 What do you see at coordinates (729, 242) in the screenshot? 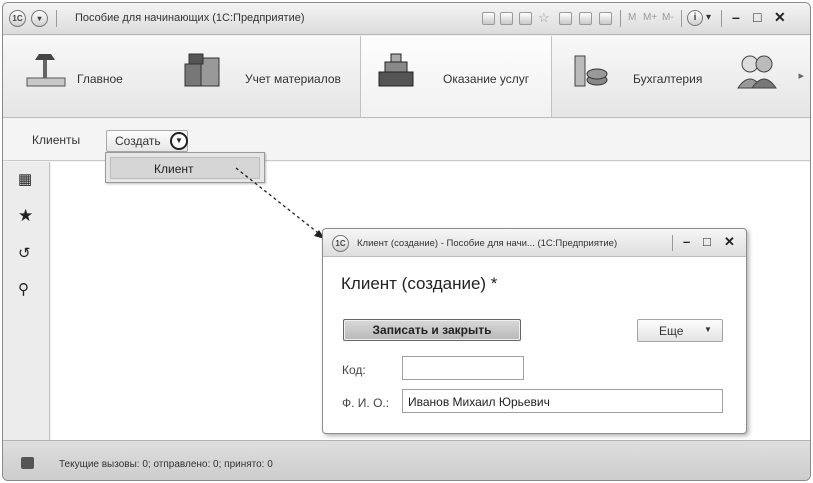
I see `close-icon: ✕` at bounding box center [729, 242].